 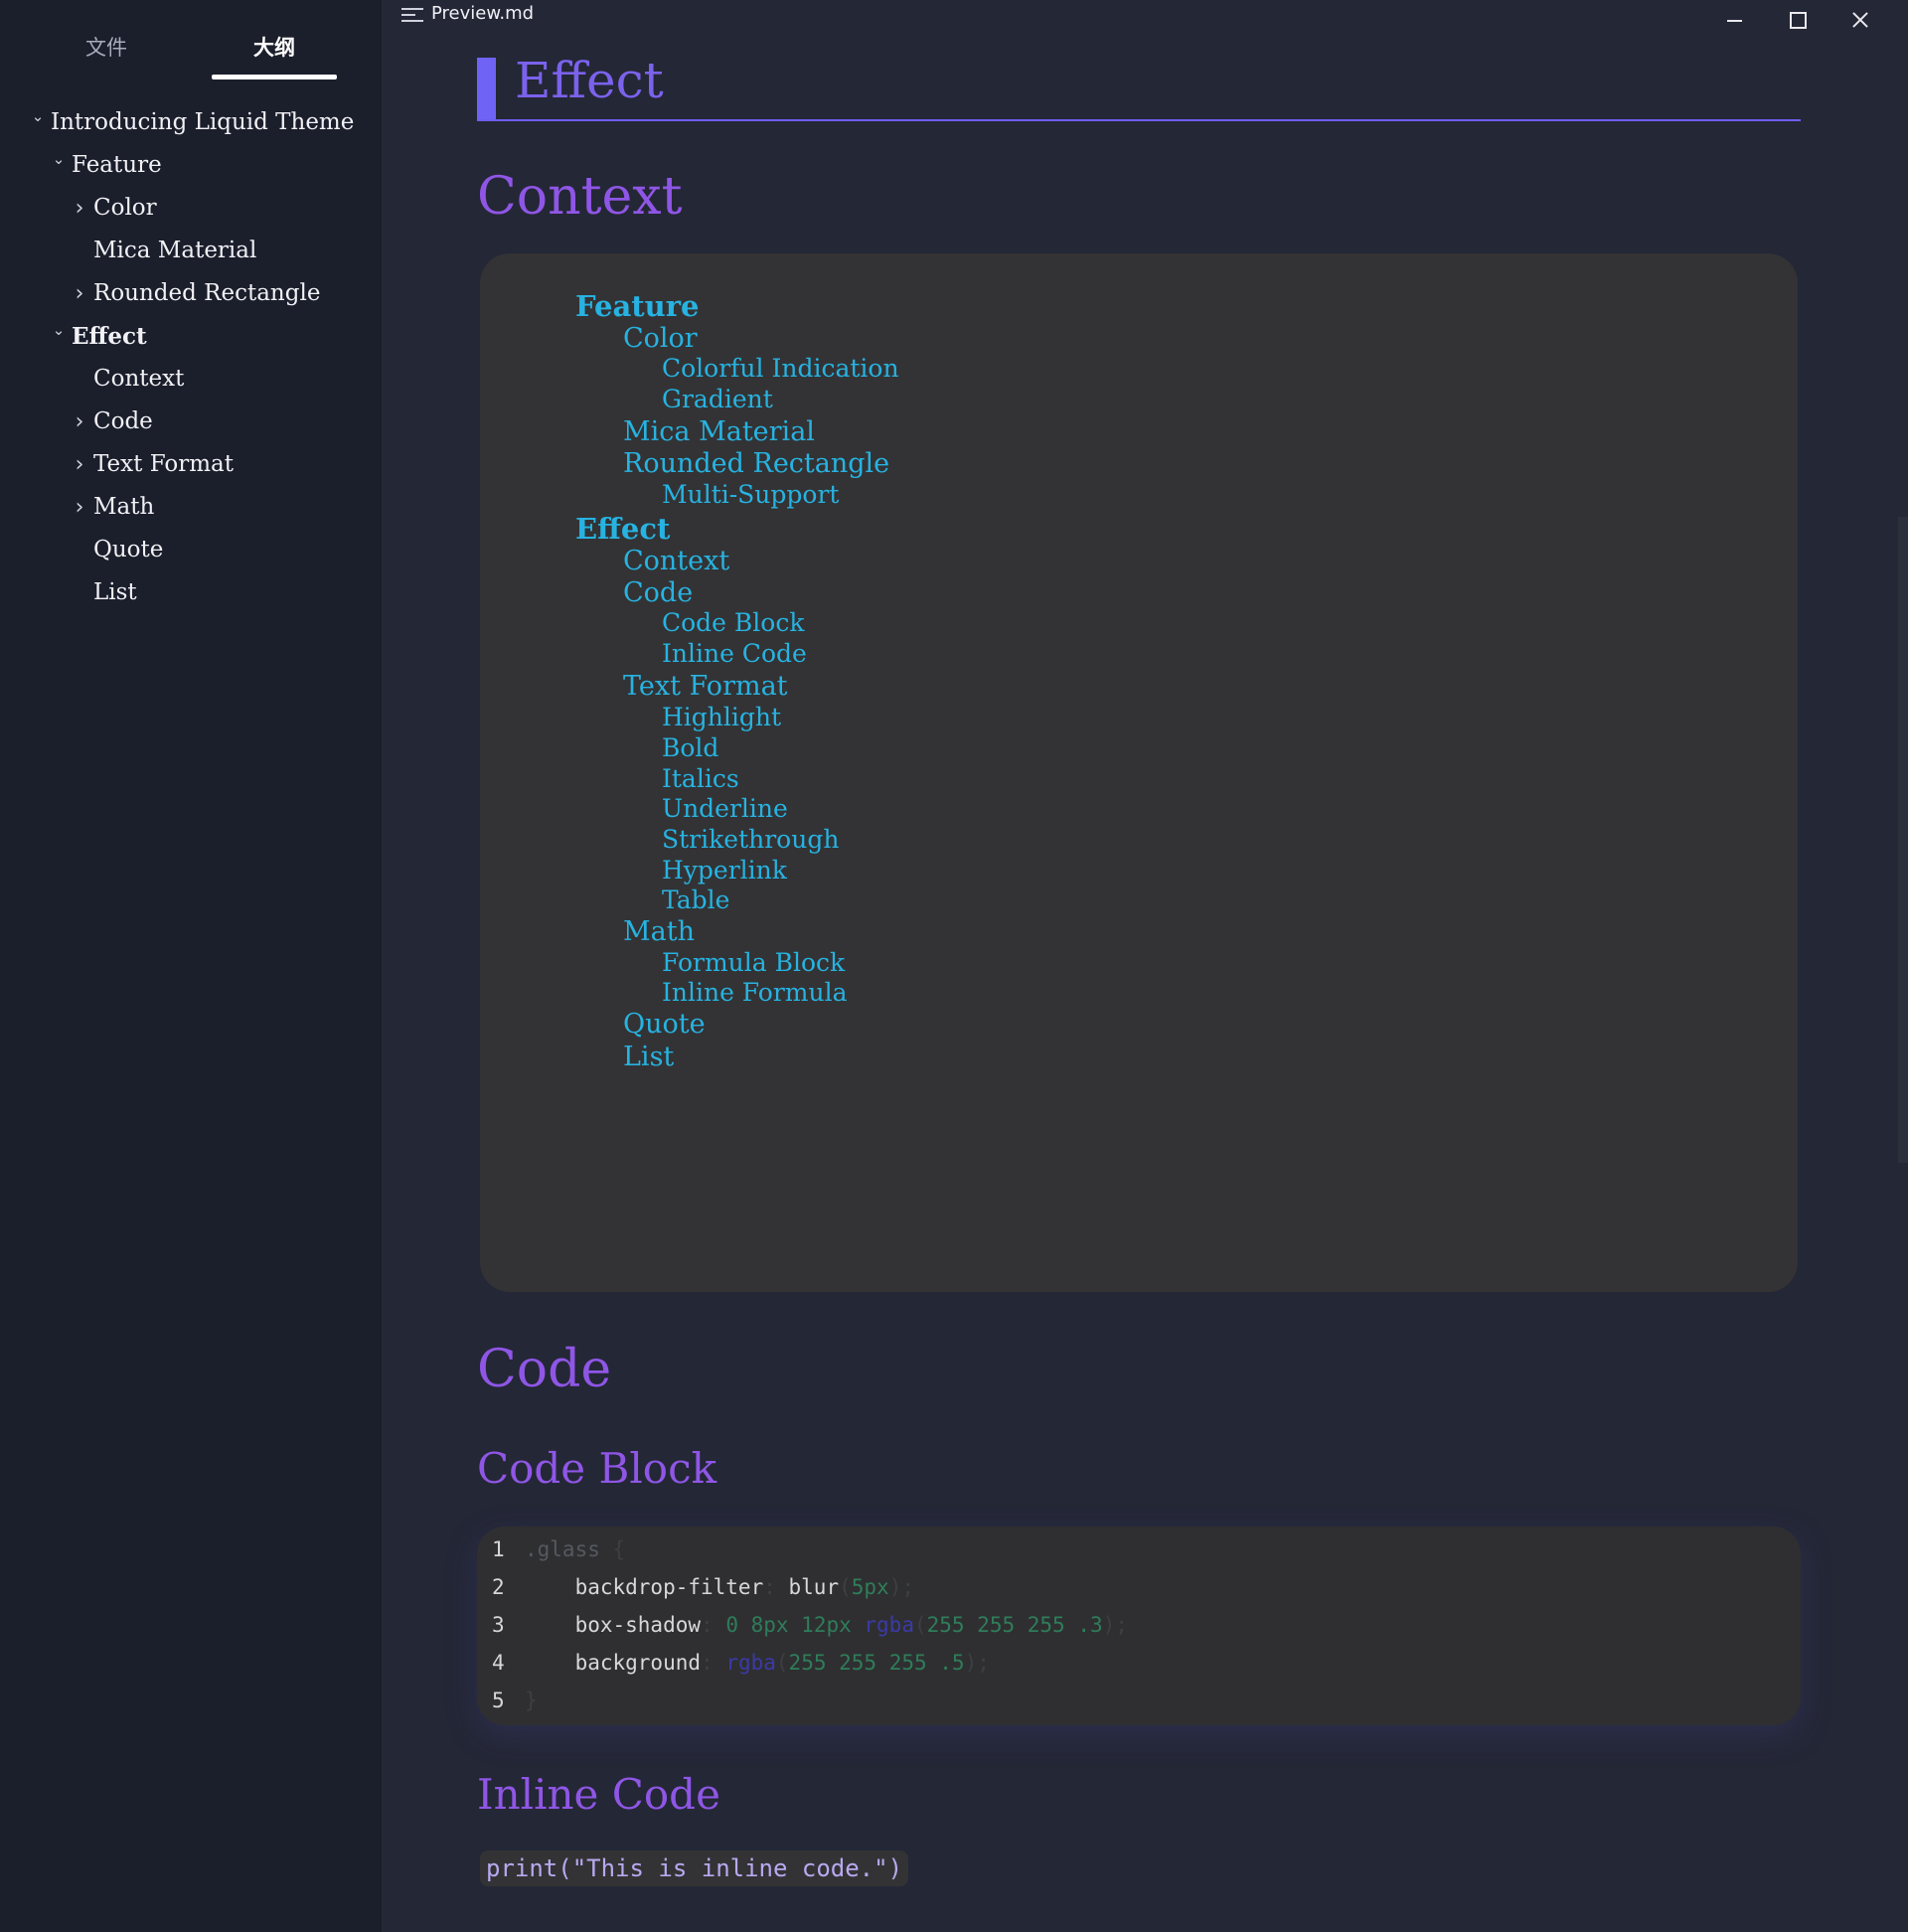 I want to click on maximize-icon, so click(x=1798, y=20).